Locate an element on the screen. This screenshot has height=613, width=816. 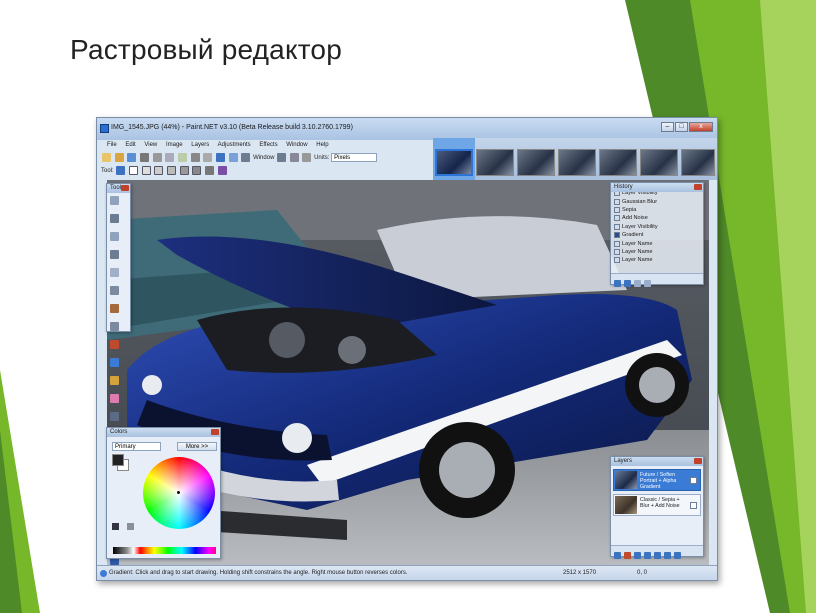
save-icon is located at coordinates (132, 157).